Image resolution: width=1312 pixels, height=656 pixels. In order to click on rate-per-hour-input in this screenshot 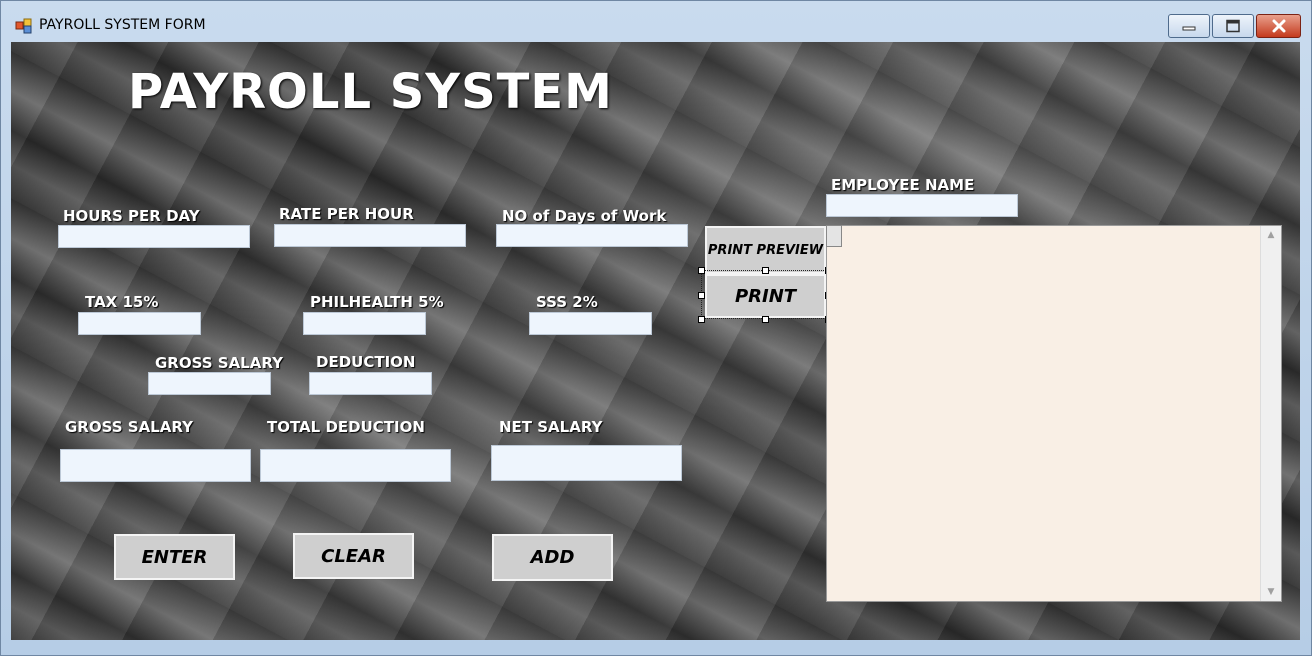, I will do `click(370, 235)`.